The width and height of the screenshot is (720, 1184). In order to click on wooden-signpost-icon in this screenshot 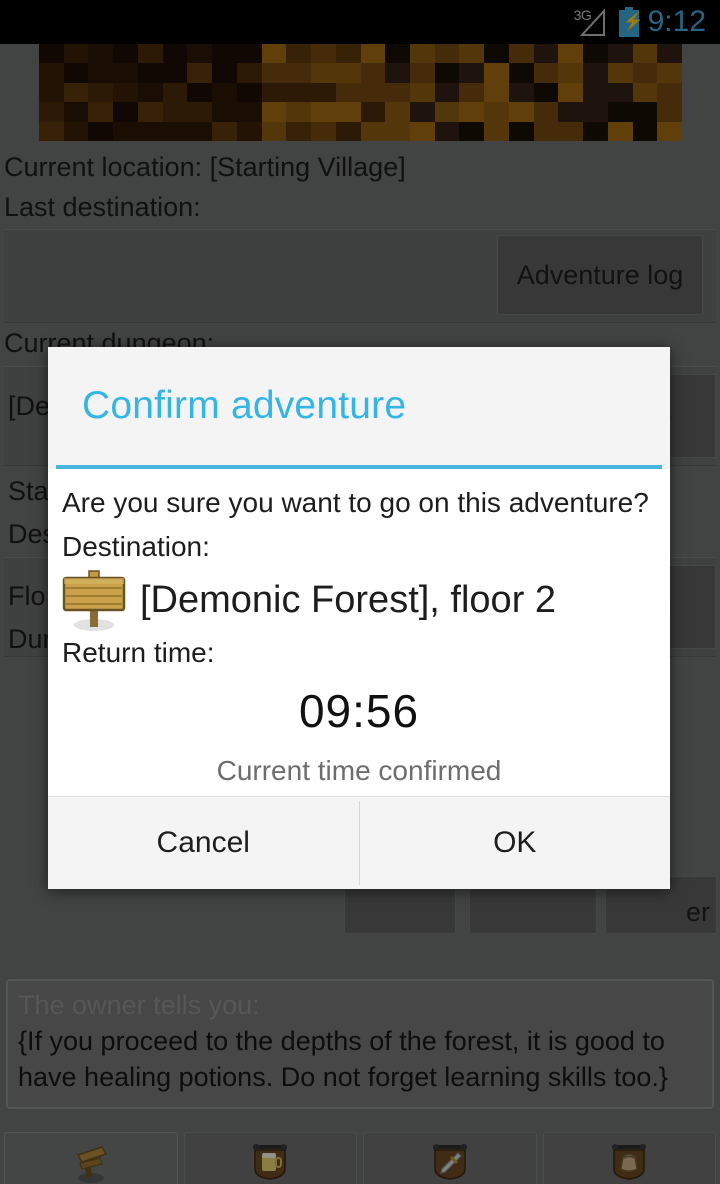, I will do `click(94, 600)`.